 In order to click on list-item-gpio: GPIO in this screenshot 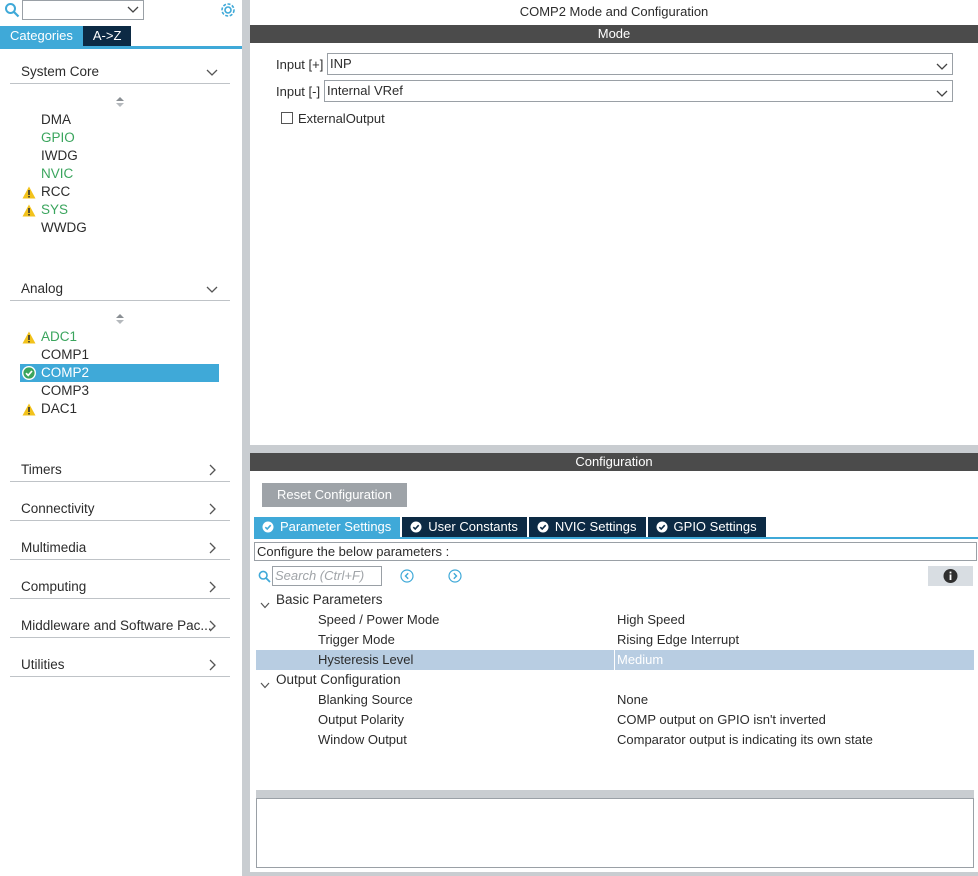, I will do `click(58, 138)`.